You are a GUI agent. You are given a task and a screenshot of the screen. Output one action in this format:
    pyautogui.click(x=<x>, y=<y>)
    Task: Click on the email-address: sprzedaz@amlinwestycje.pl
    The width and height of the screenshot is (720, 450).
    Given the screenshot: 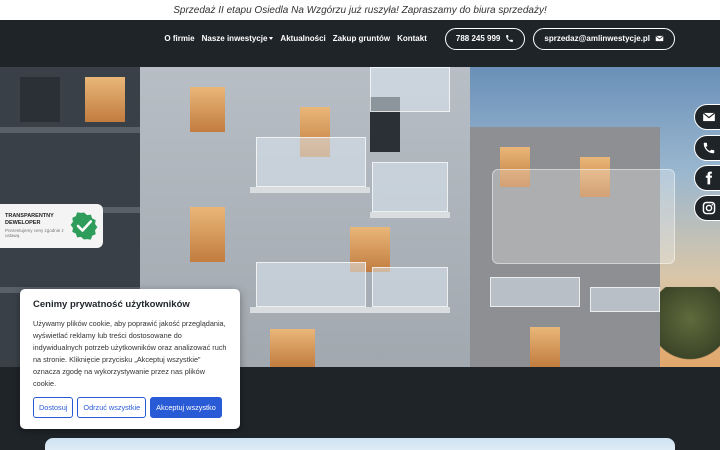 What is the action you would take?
    pyautogui.click(x=597, y=38)
    